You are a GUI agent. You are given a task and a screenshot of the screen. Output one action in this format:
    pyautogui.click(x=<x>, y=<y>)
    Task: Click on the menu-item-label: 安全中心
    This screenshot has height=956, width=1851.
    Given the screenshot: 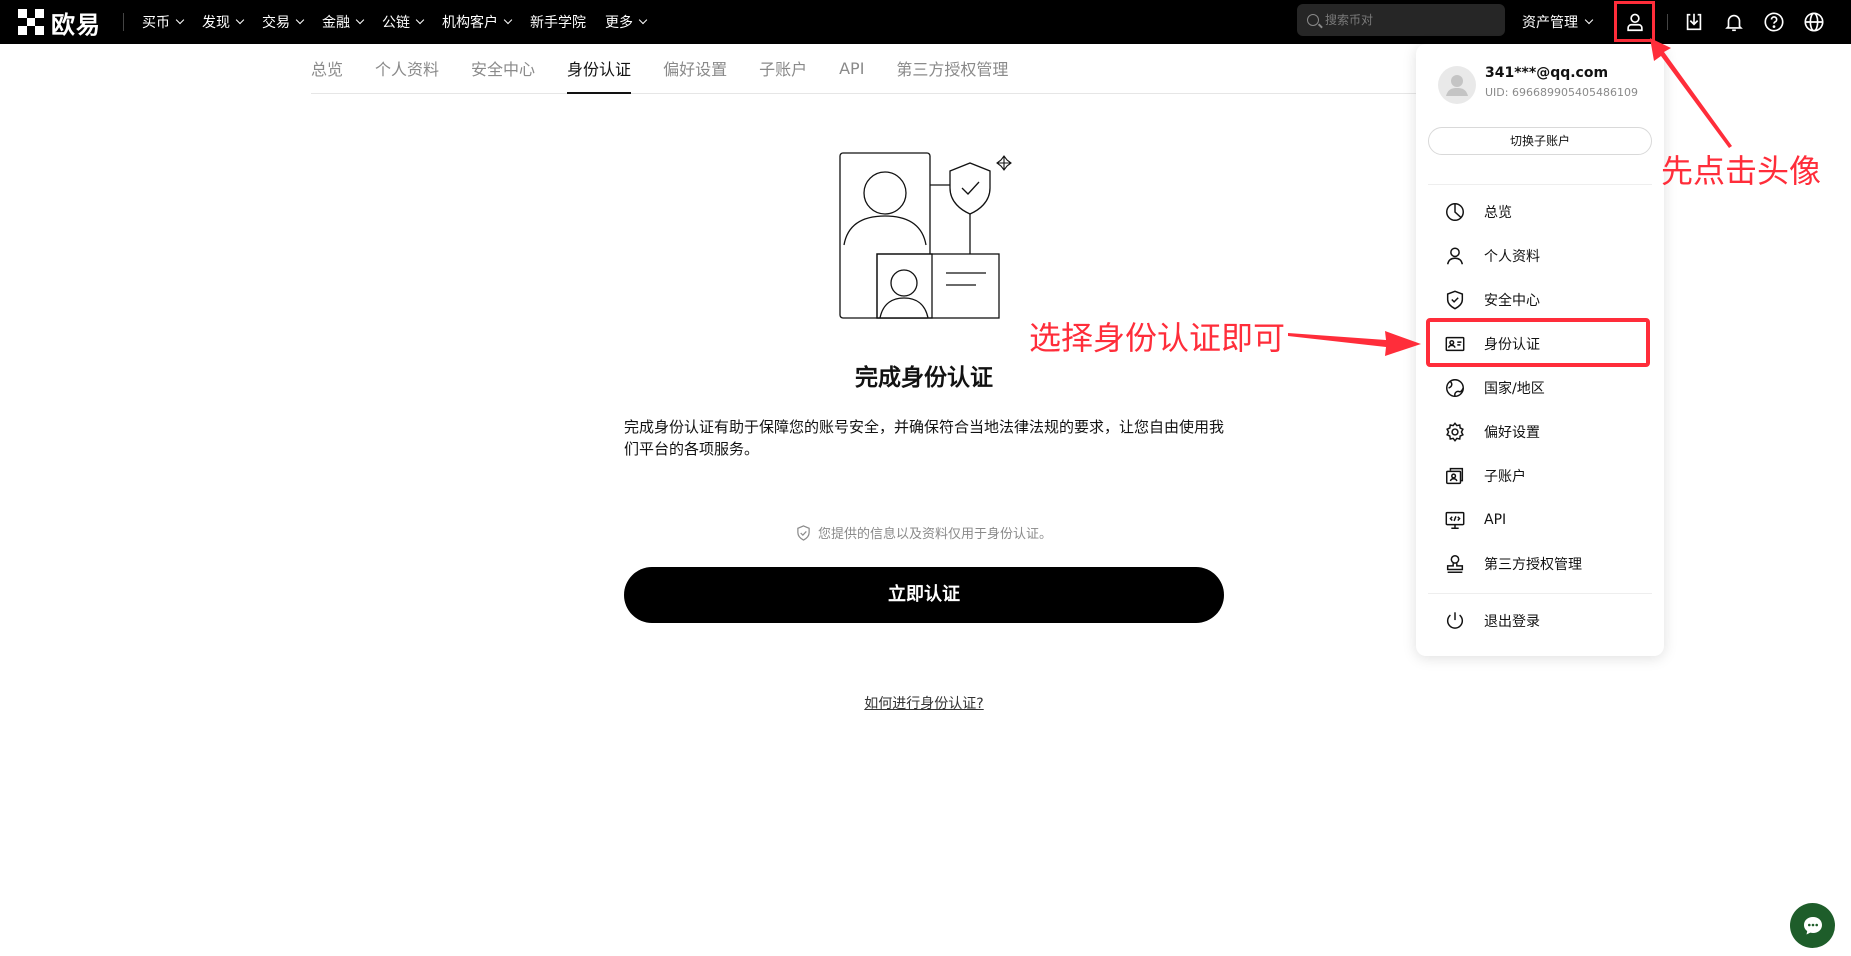 What is the action you would take?
    pyautogui.click(x=1512, y=301)
    